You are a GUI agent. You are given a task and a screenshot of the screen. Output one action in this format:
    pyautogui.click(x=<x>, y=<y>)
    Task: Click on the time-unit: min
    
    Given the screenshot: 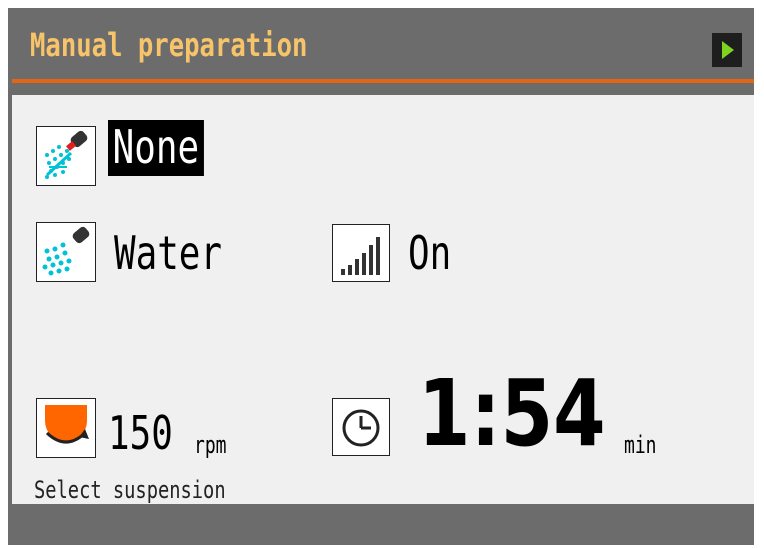 What is the action you would take?
    pyautogui.click(x=640, y=445)
    